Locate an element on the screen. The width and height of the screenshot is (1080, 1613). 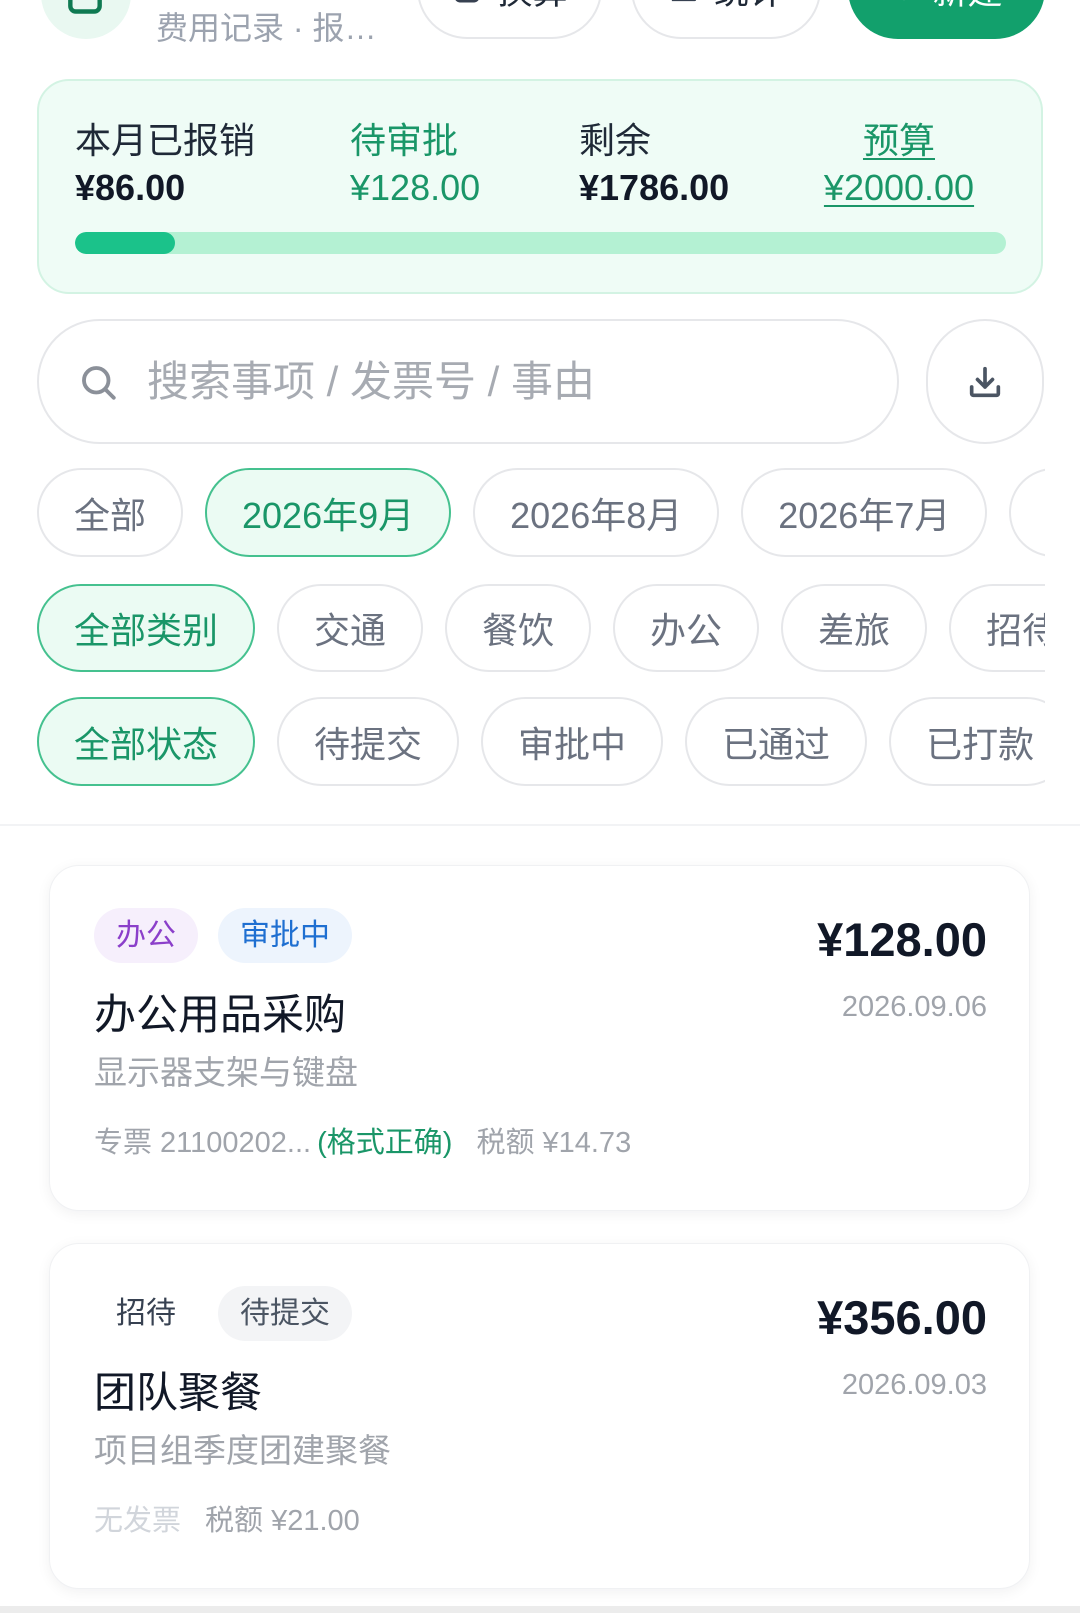
status-filter-all: 全部状态 is located at coordinates (146, 741).